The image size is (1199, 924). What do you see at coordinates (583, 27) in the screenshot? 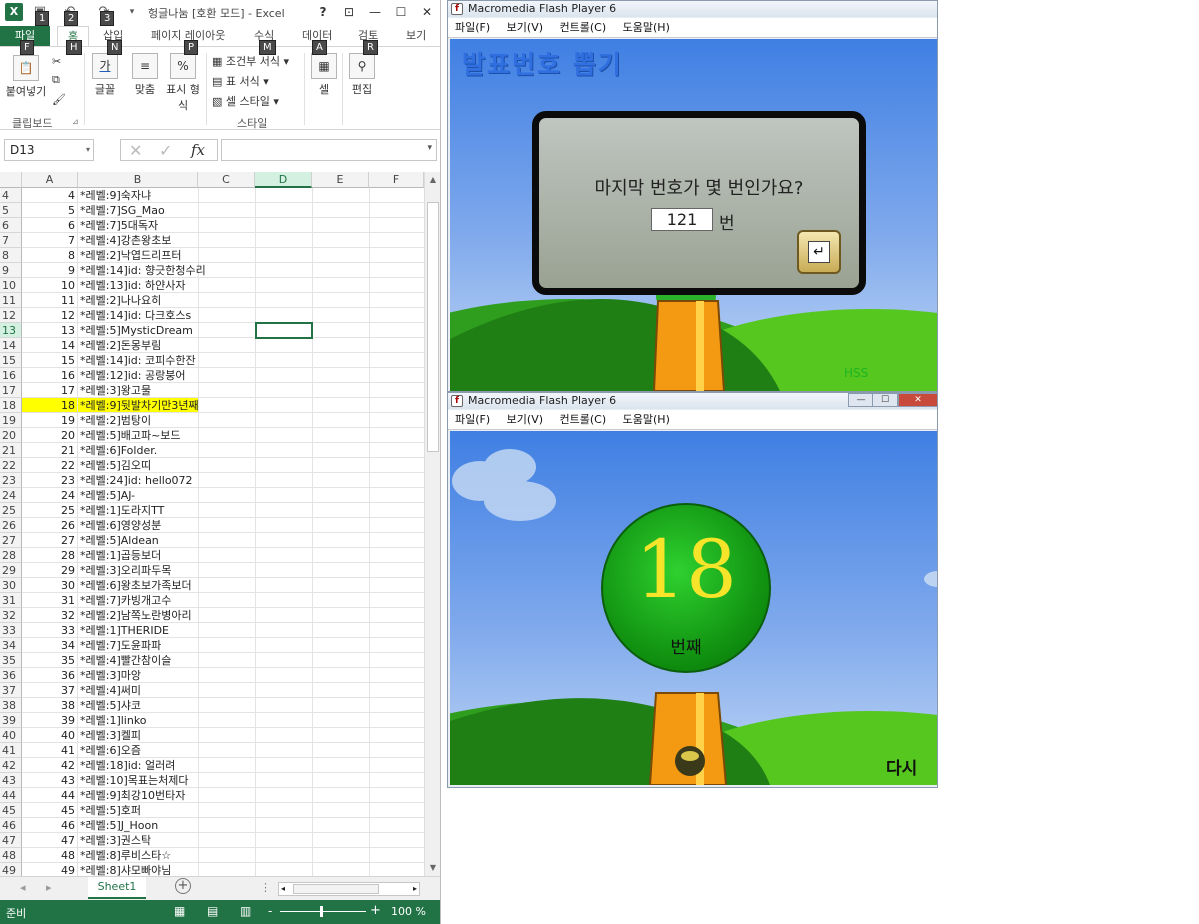
I see `menu-control: 컨트롤(C)` at bounding box center [583, 27].